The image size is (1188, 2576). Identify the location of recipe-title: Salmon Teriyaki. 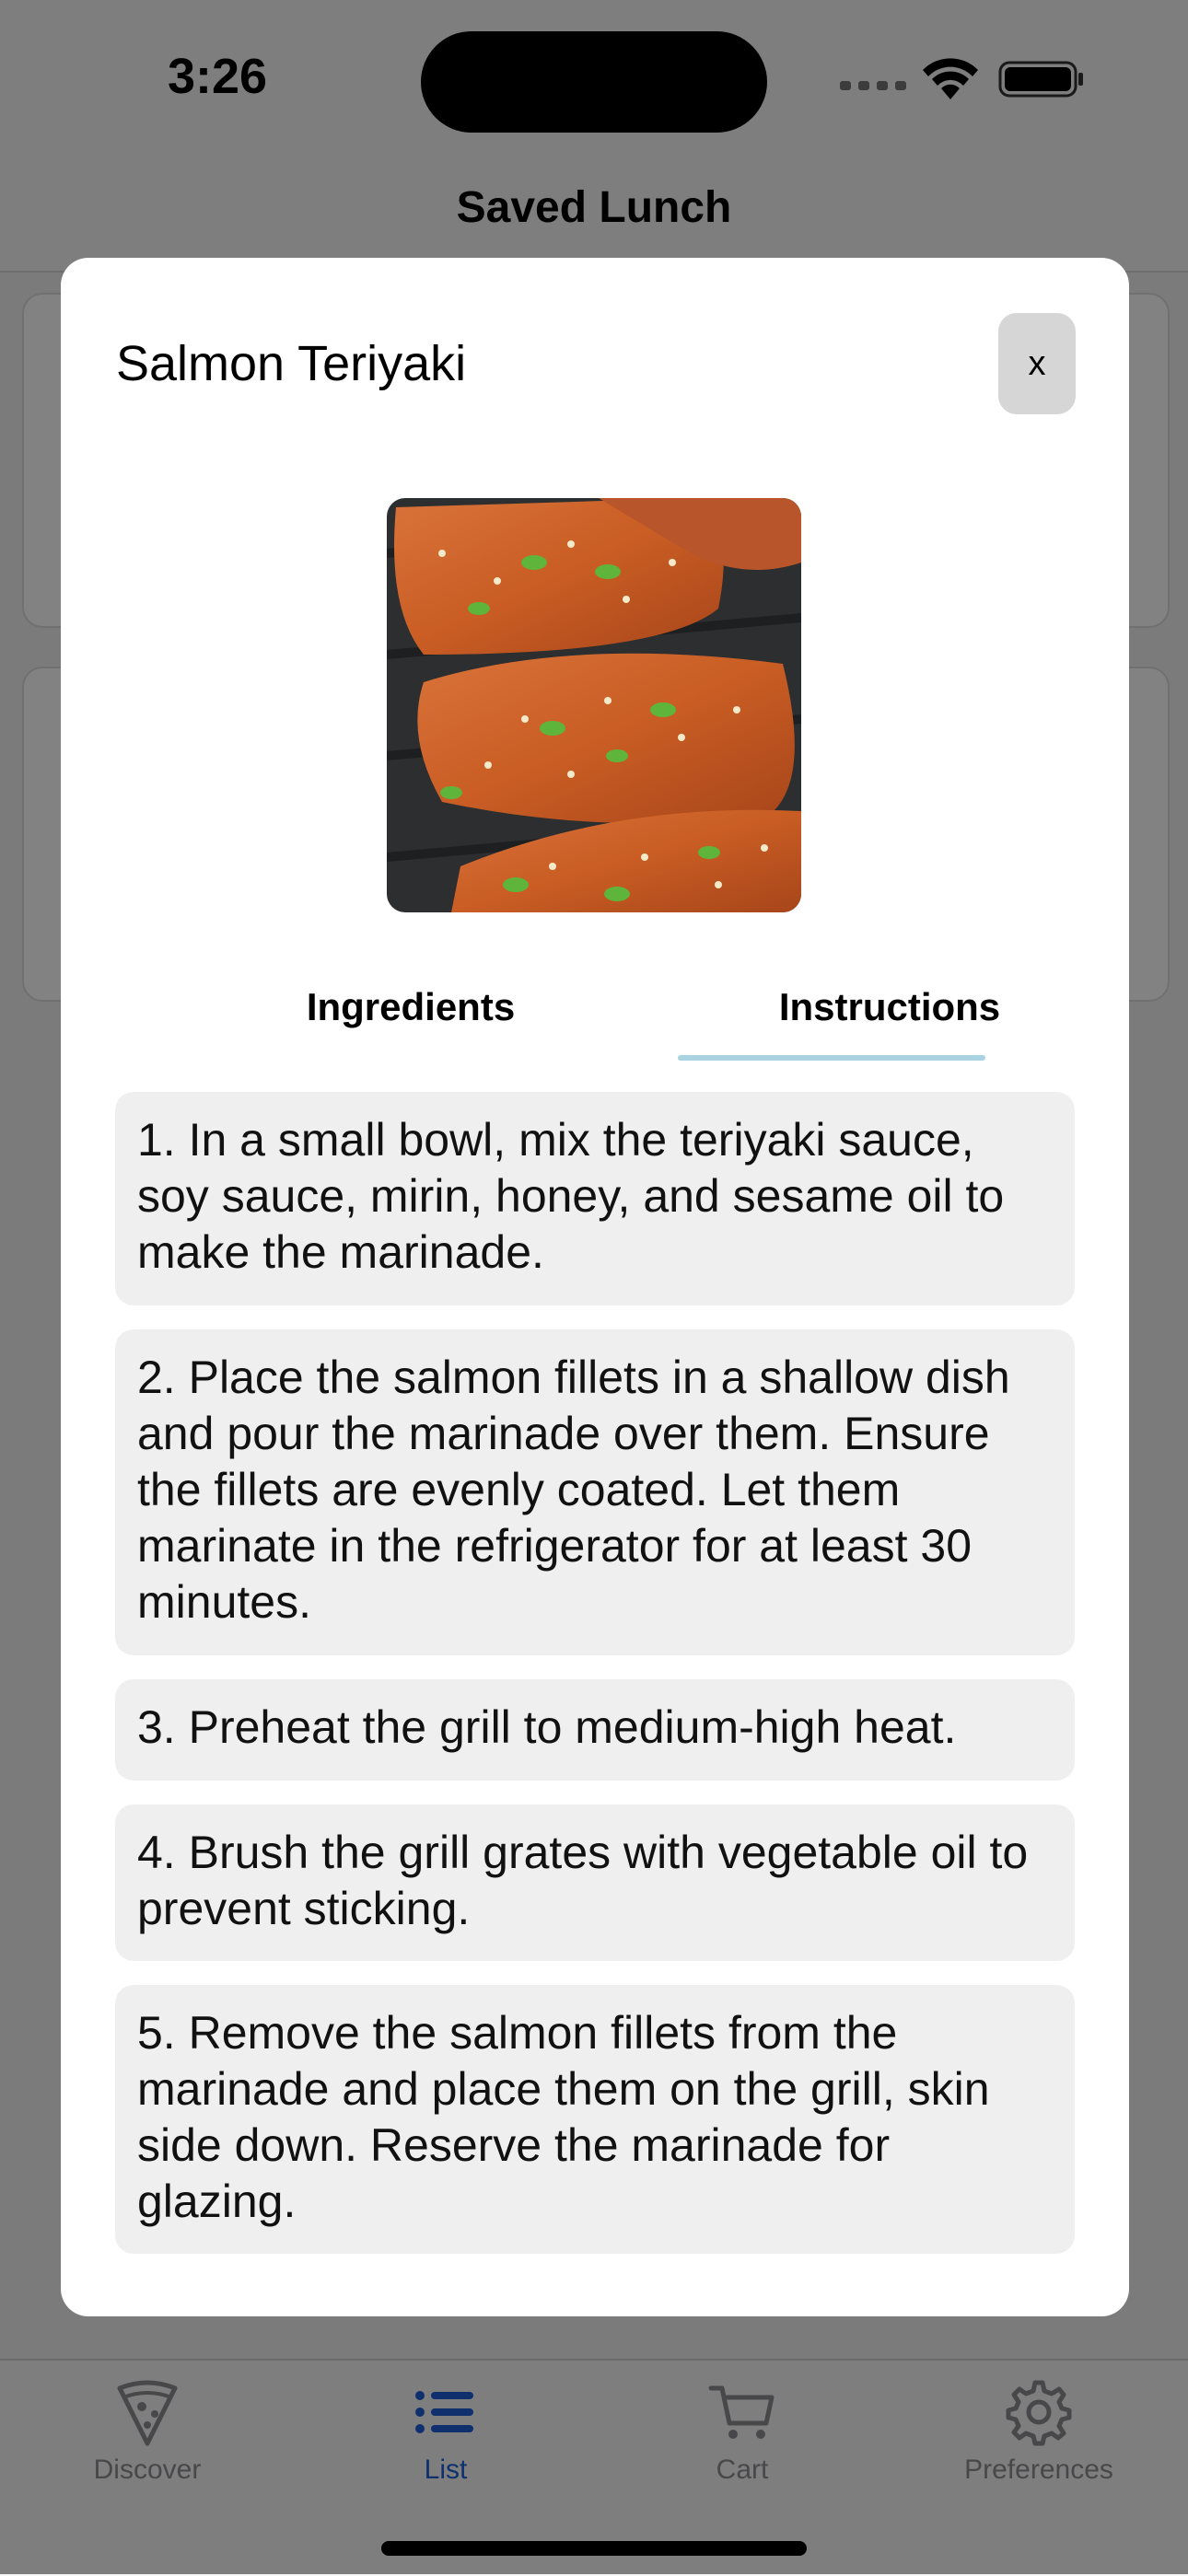
(291, 363).